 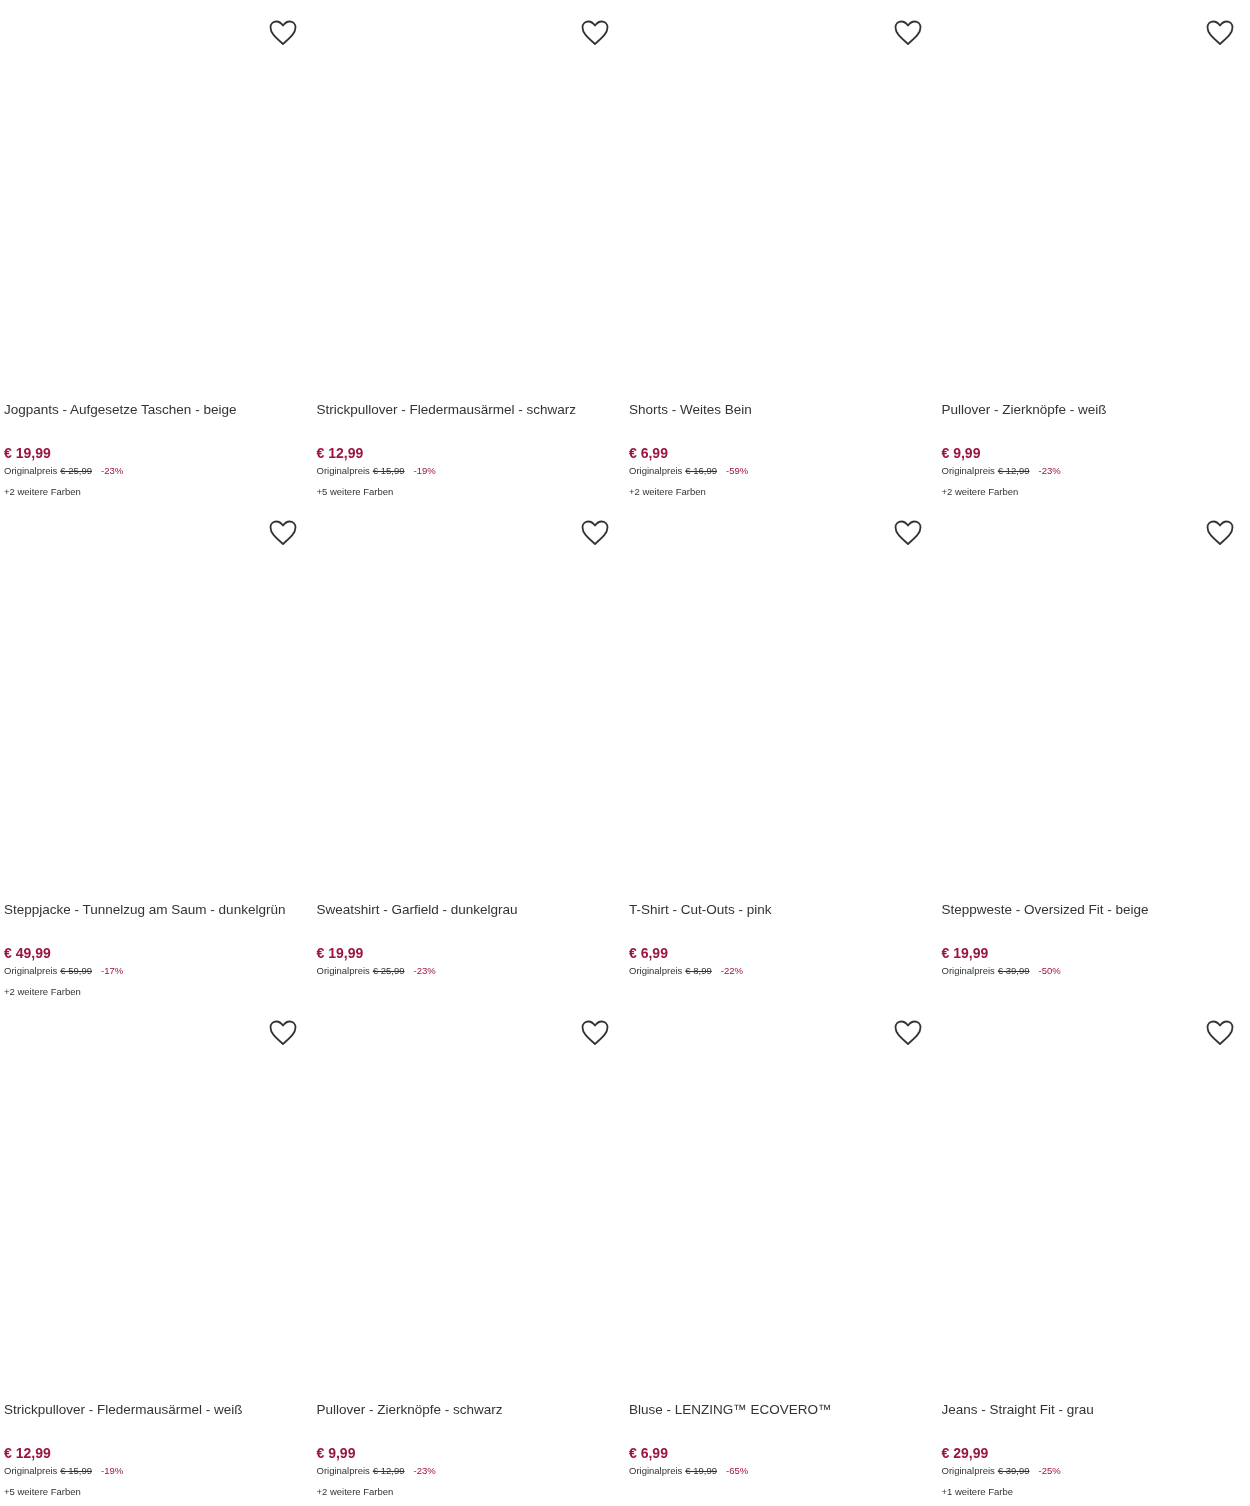 What do you see at coordinates (977, 1492) in the screenshot?
I see `more-colors-link: +1 weitere Farbe` at bounding box center [977, 1492].